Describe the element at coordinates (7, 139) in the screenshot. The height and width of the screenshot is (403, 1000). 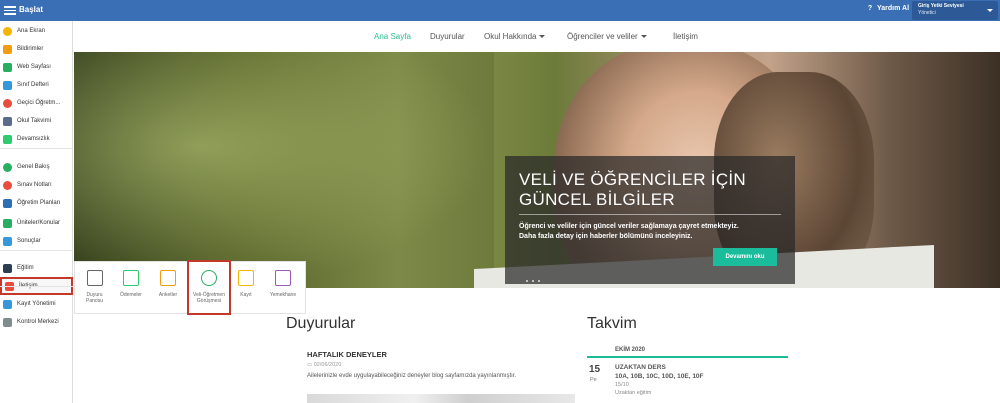
I see `person-icon` at that location.